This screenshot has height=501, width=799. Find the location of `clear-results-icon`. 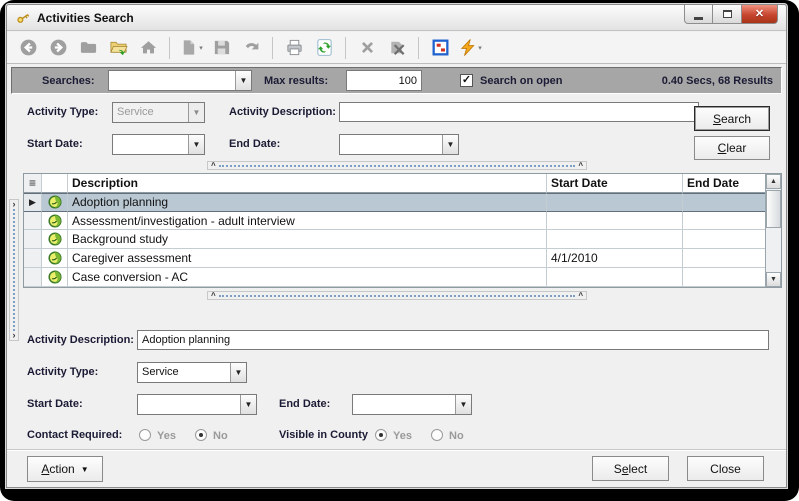

clear-results-icon is located at coordinates (397, 48).